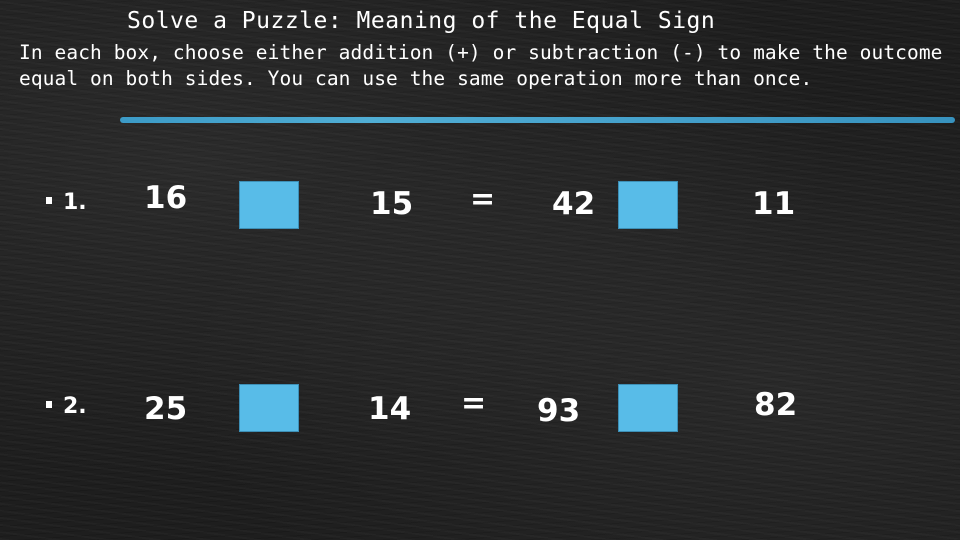 The height and width of the screenshot is (540, 960). What do you see at coordinates (774, 204) in the screenshot?
I see `right-operand-b: 11` at bounding box center [774, 204].